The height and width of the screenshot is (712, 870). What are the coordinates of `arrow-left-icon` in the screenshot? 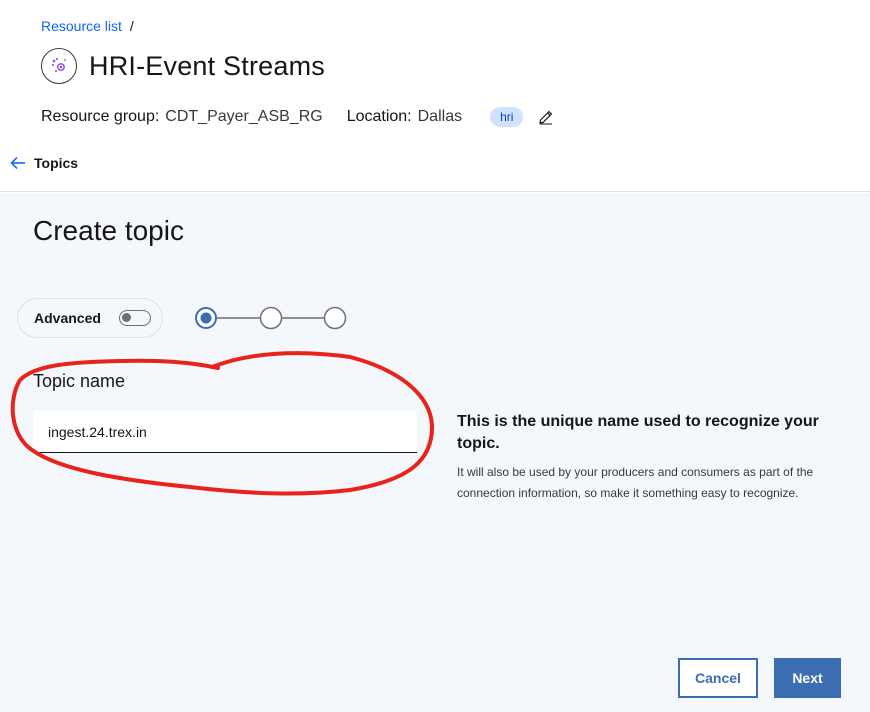 It's located at (18, 163).